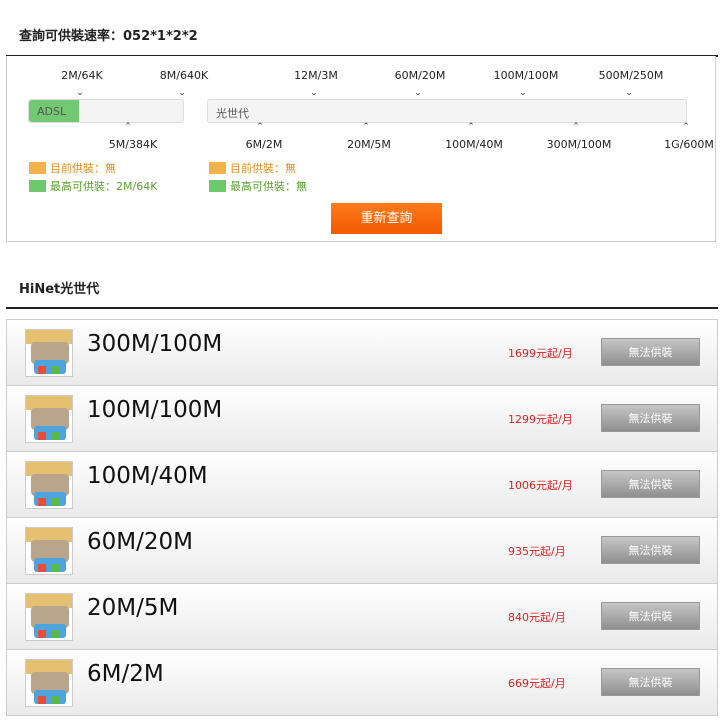  I want to click on adsl-legend-max: 最高可供裝：2M/64K, so click(93, 186).